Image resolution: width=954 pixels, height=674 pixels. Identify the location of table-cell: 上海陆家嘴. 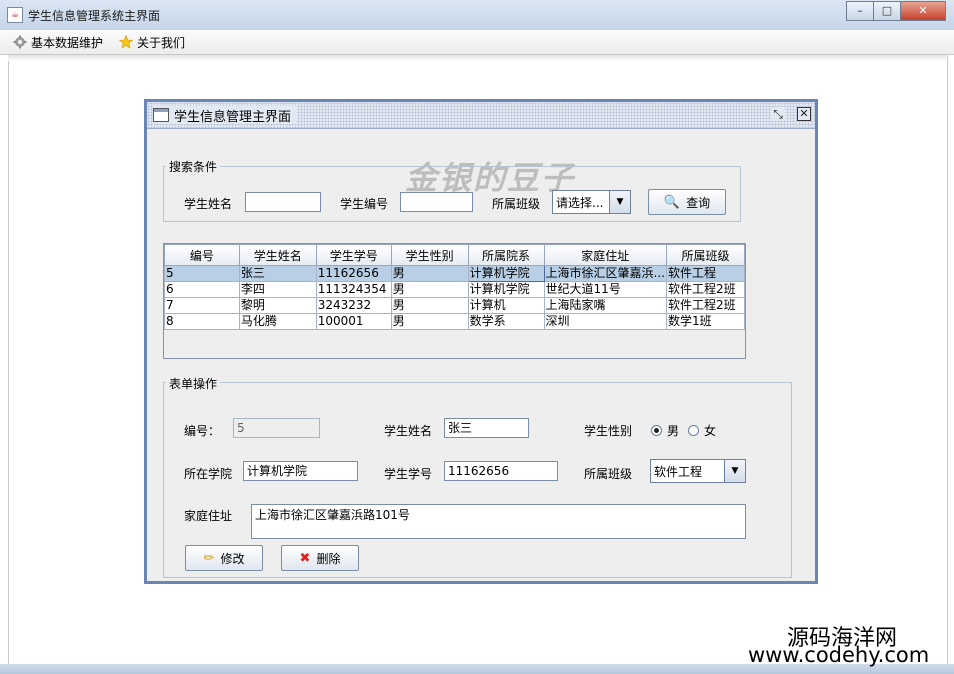
(605, 305).